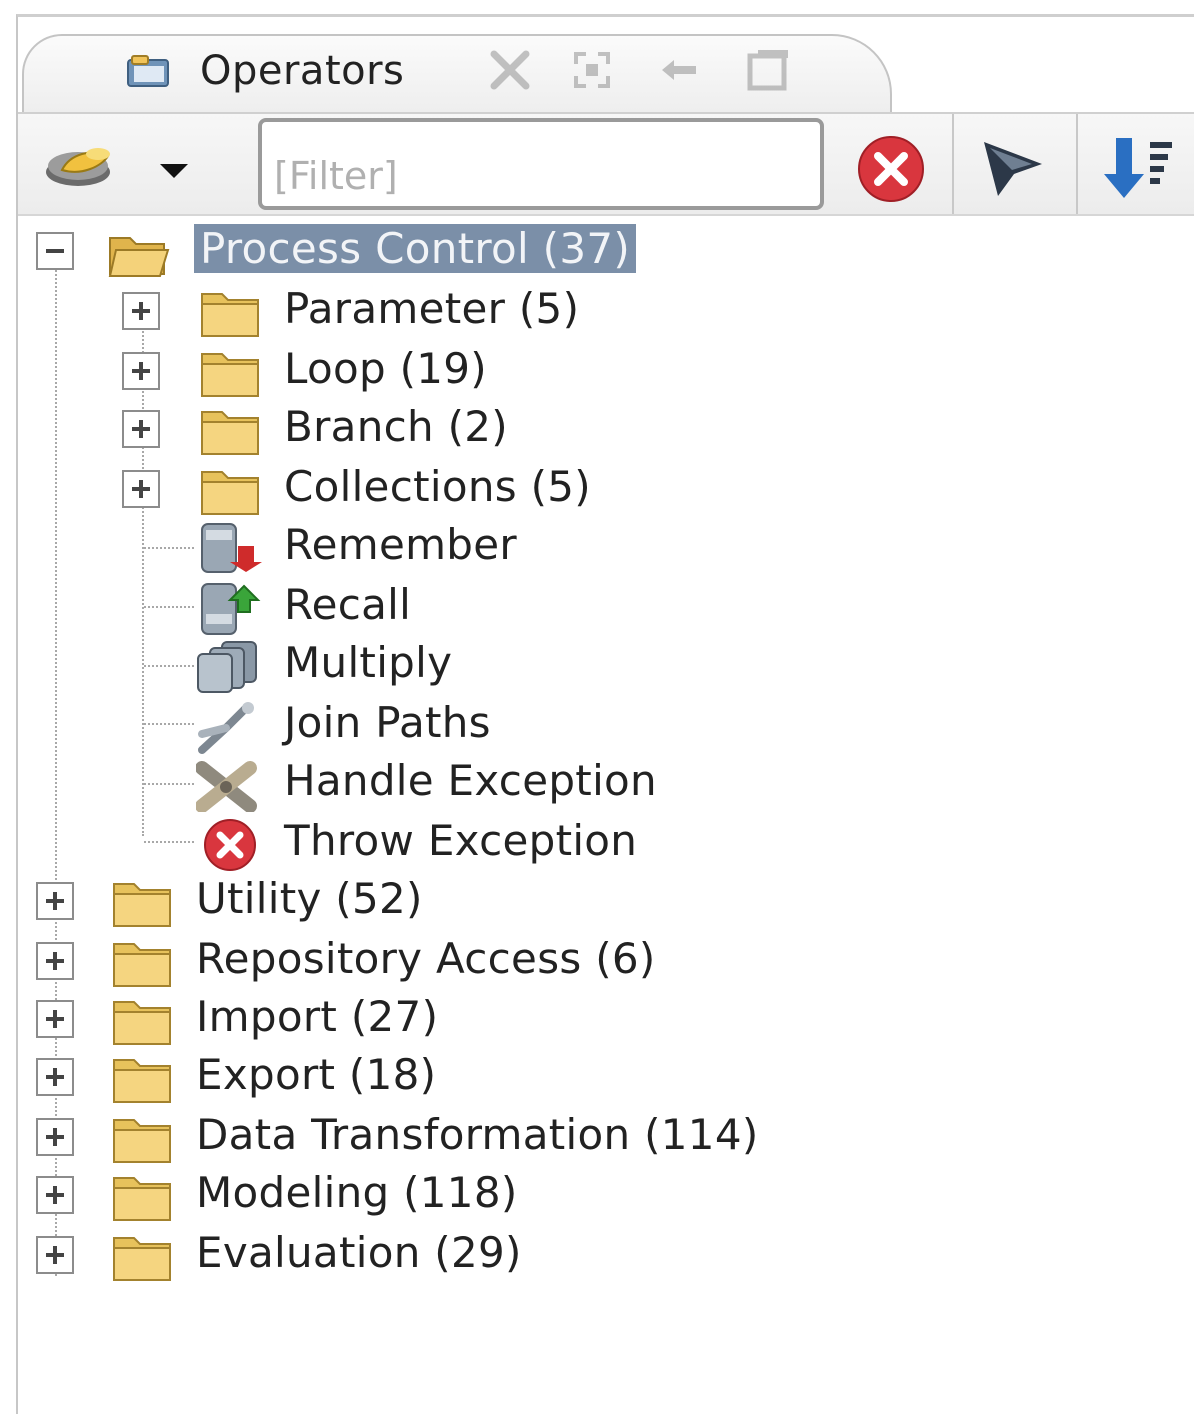 The width and height of the screenshot is (1194, 1414). Describe the element at coordinates (231, 548) in the screenshot. I see `remember-icon` at that location.